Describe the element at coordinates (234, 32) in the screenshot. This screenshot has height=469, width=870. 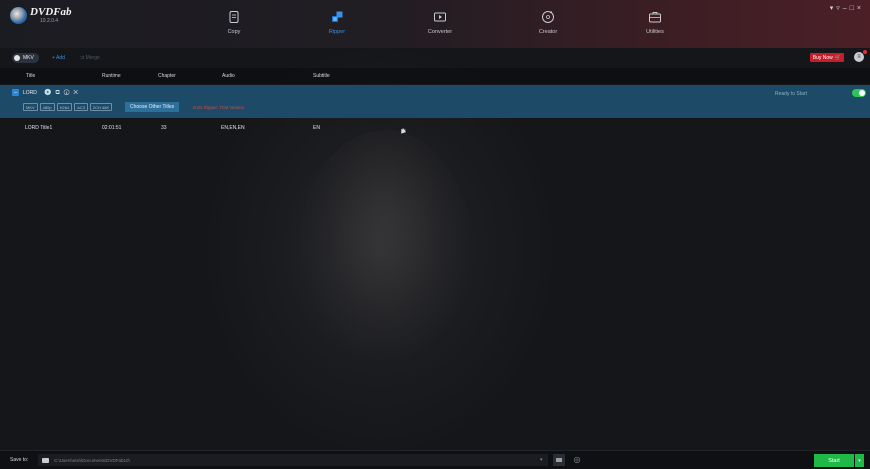
I see `tab-copy-label: Copy` at that location.